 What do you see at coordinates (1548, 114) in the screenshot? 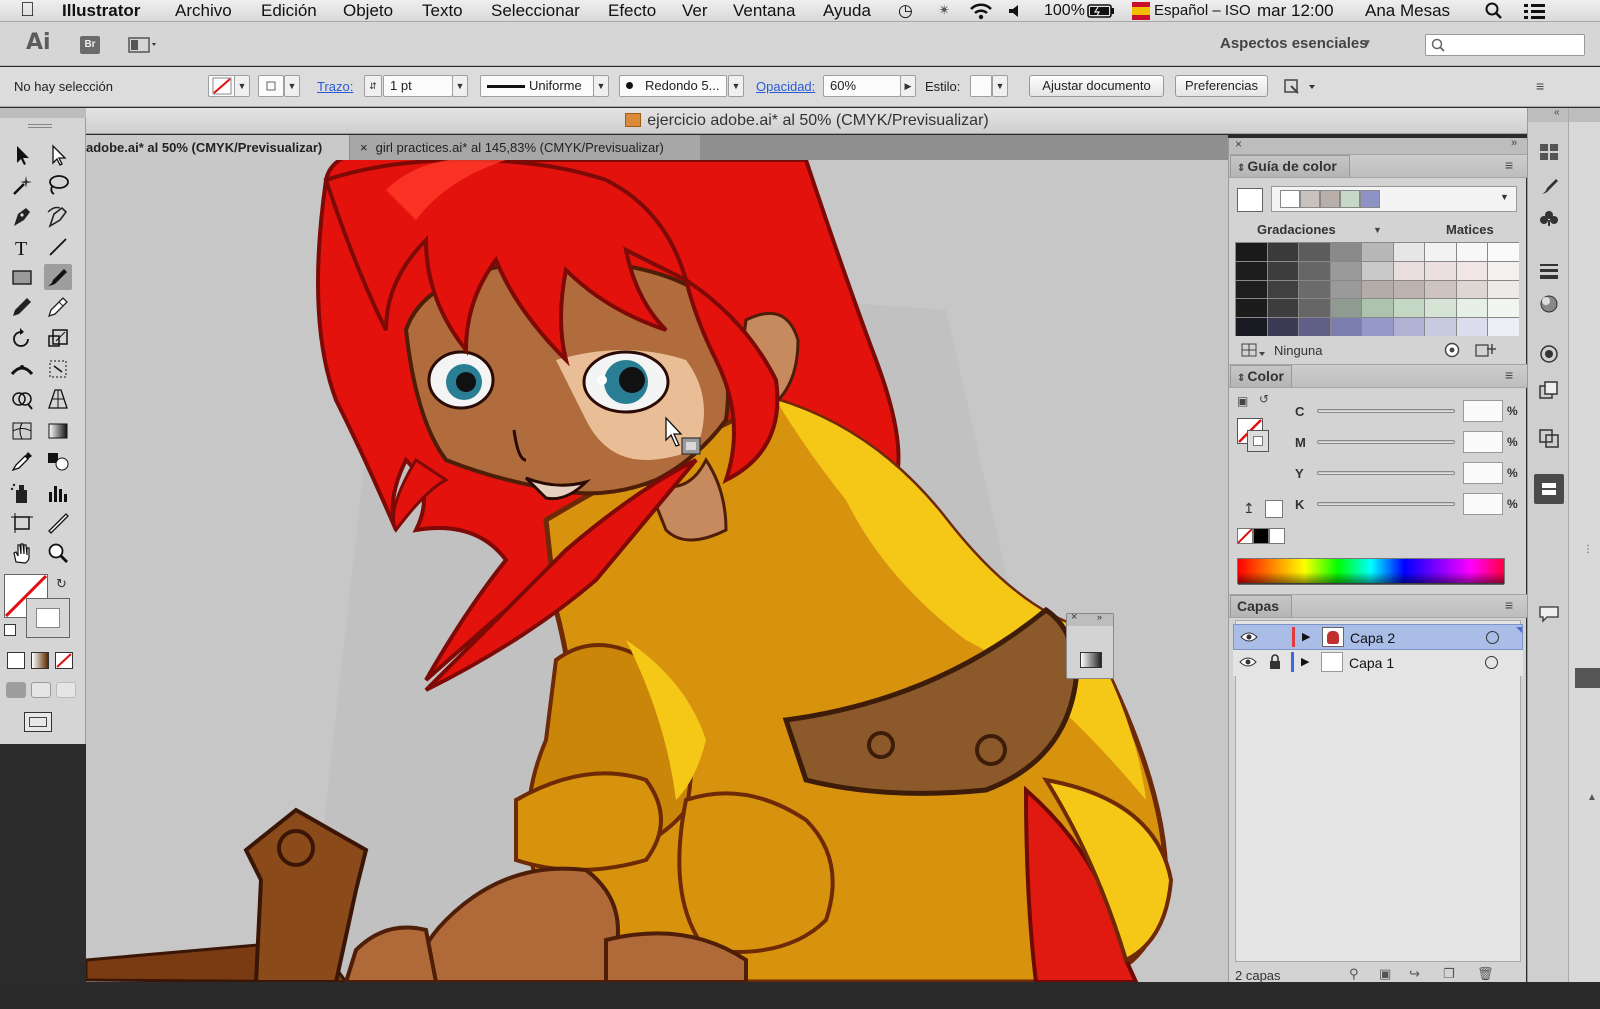
I see `strip-header: «` at bounding box center [1548, 114].